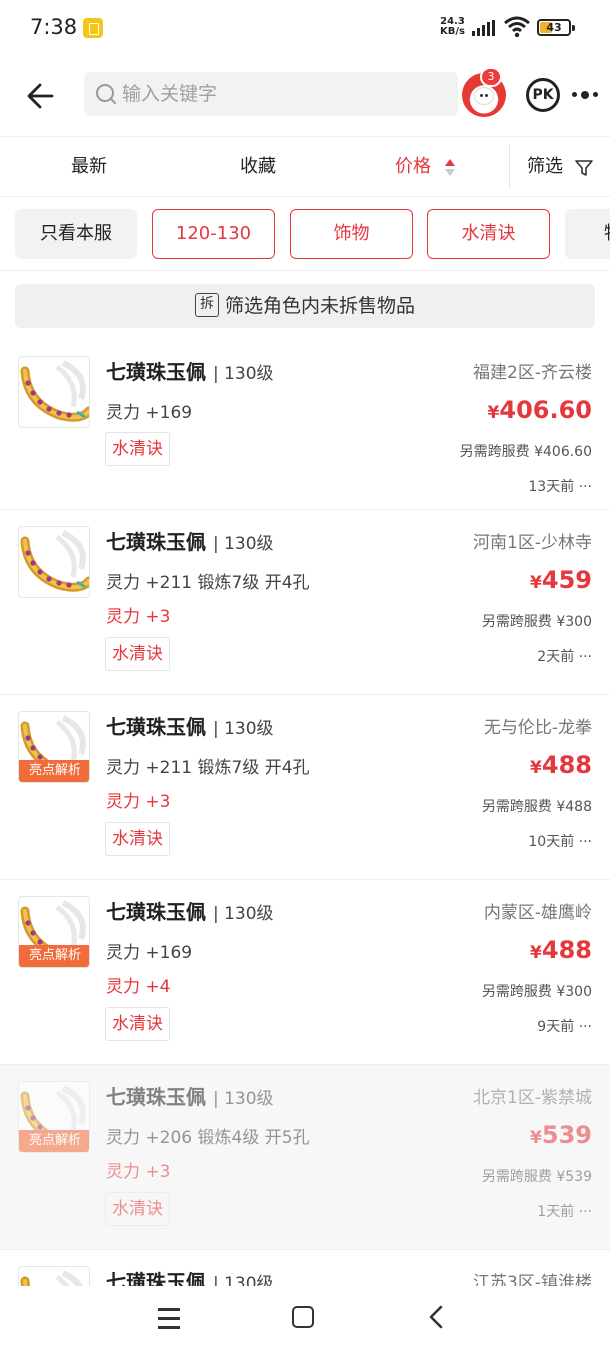  What do you see at coordinates (537, 913) in the screenshot?
I see `item-server: 内蒙区-雄鹰岭` at bounding box center [537, 913].